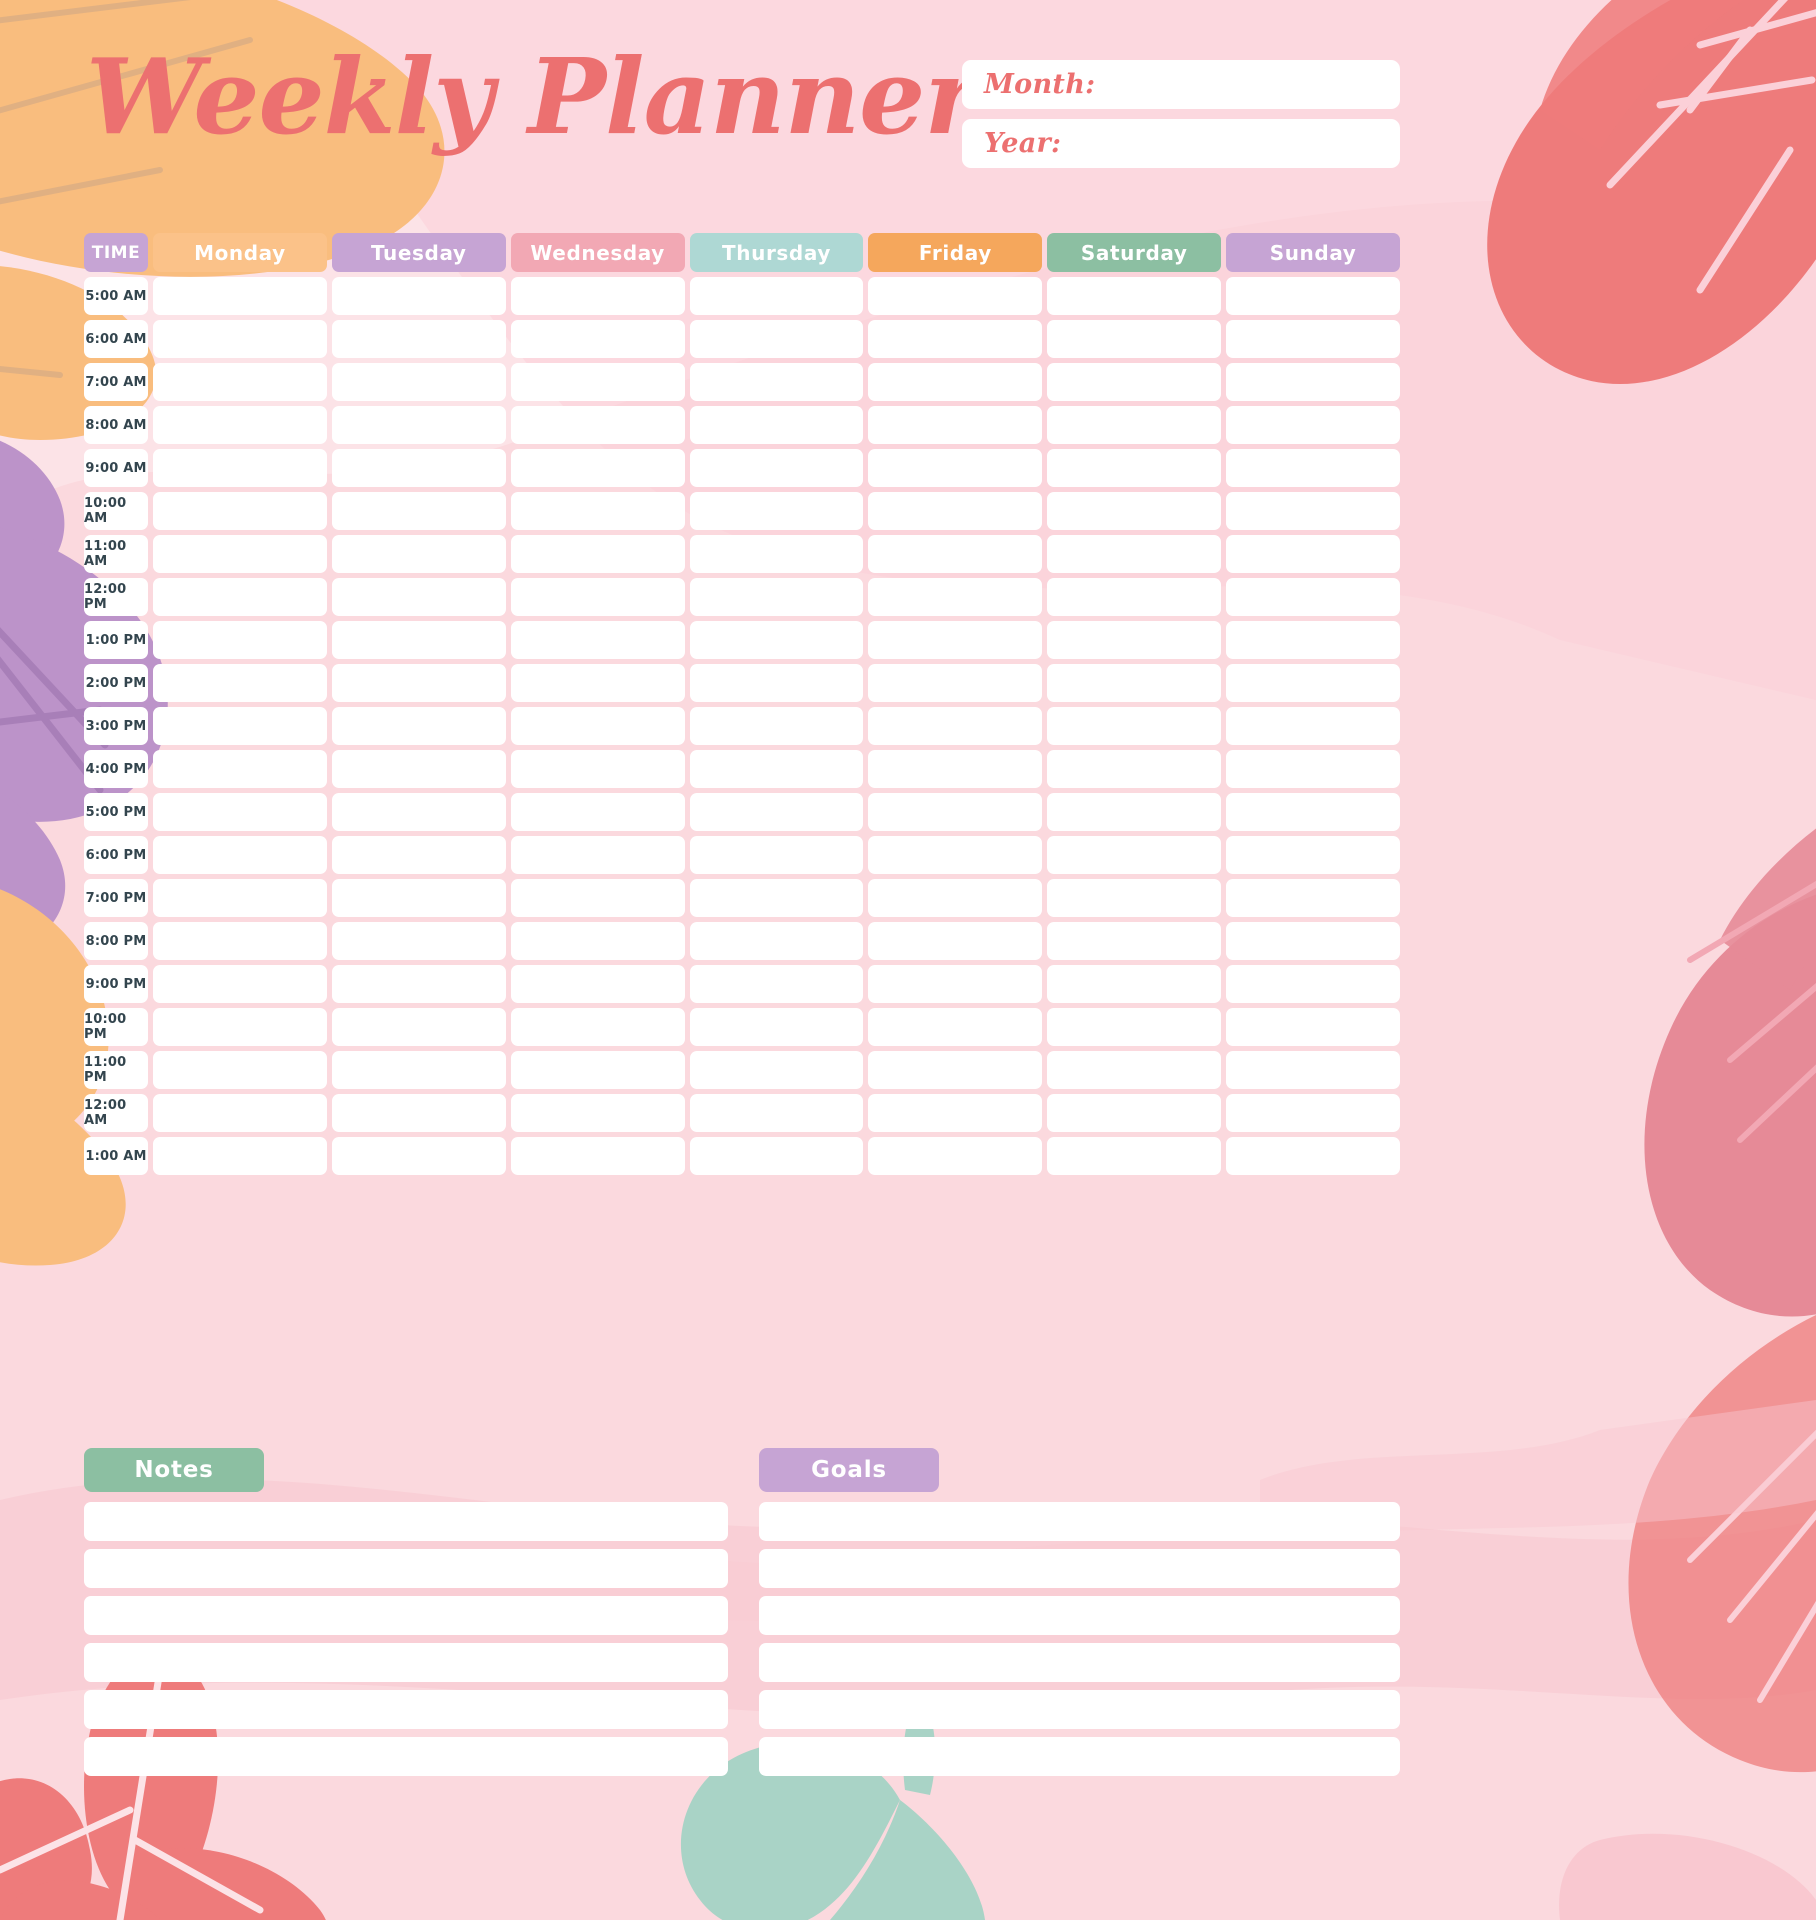 The image size is (1816, 1920). I want to click on slot-monday-900PM, so click(240, 984).